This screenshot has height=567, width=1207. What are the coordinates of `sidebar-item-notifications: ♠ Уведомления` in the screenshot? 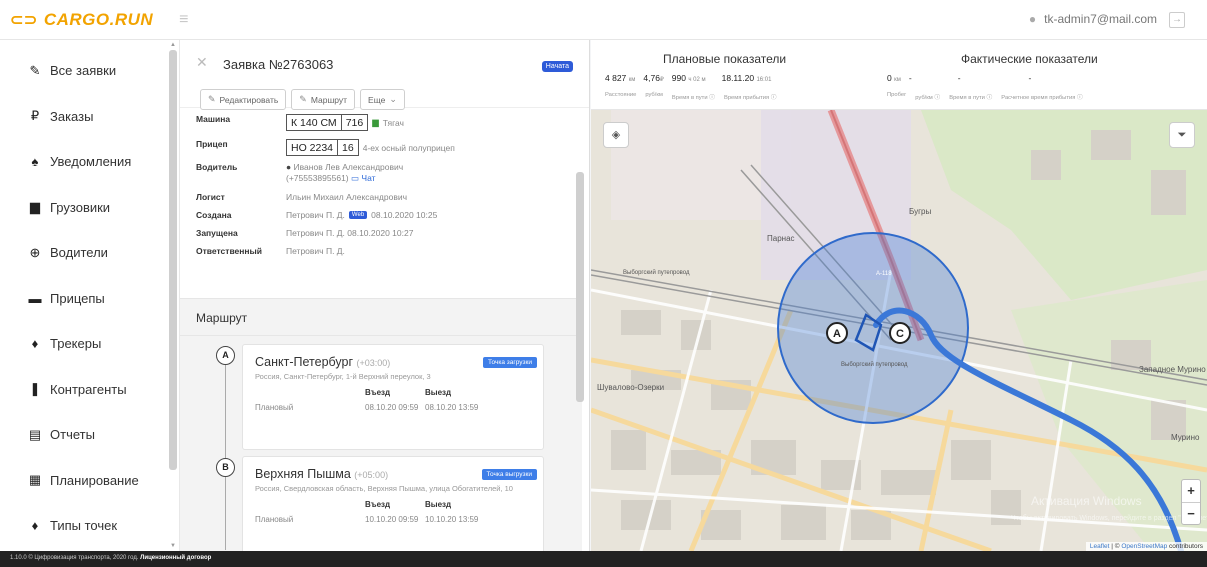 It's located at (89, 162).